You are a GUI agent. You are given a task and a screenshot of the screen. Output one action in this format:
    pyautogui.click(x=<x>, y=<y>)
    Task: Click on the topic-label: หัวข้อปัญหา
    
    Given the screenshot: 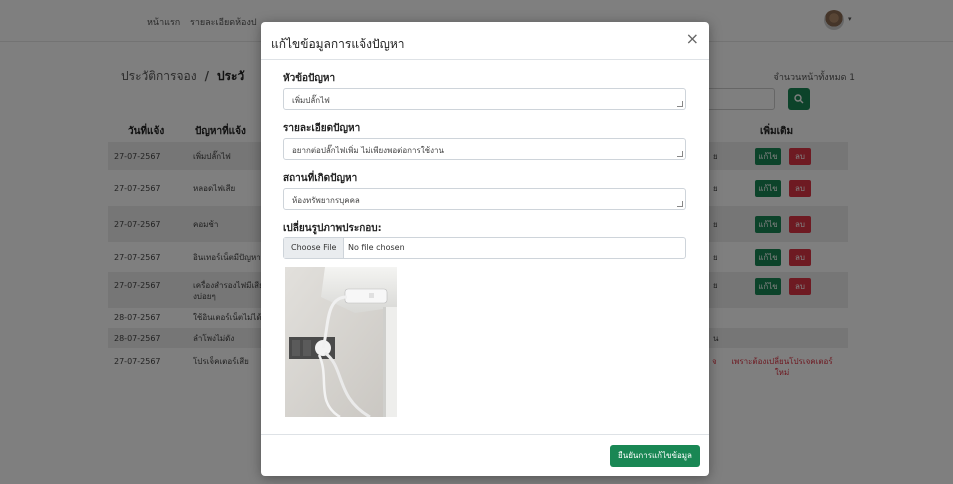 What is the action you would take?
    pyautogui.click(x=309, y=78)
    